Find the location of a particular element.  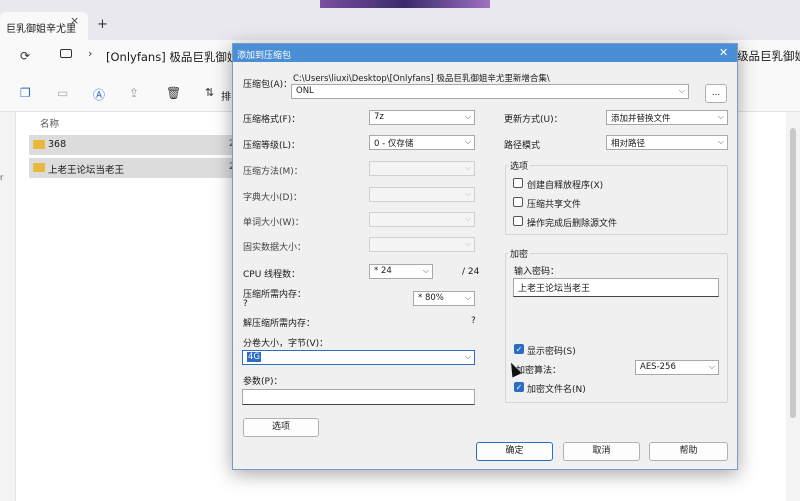

new-tab-icon: + is located at coordinates (102, 24).